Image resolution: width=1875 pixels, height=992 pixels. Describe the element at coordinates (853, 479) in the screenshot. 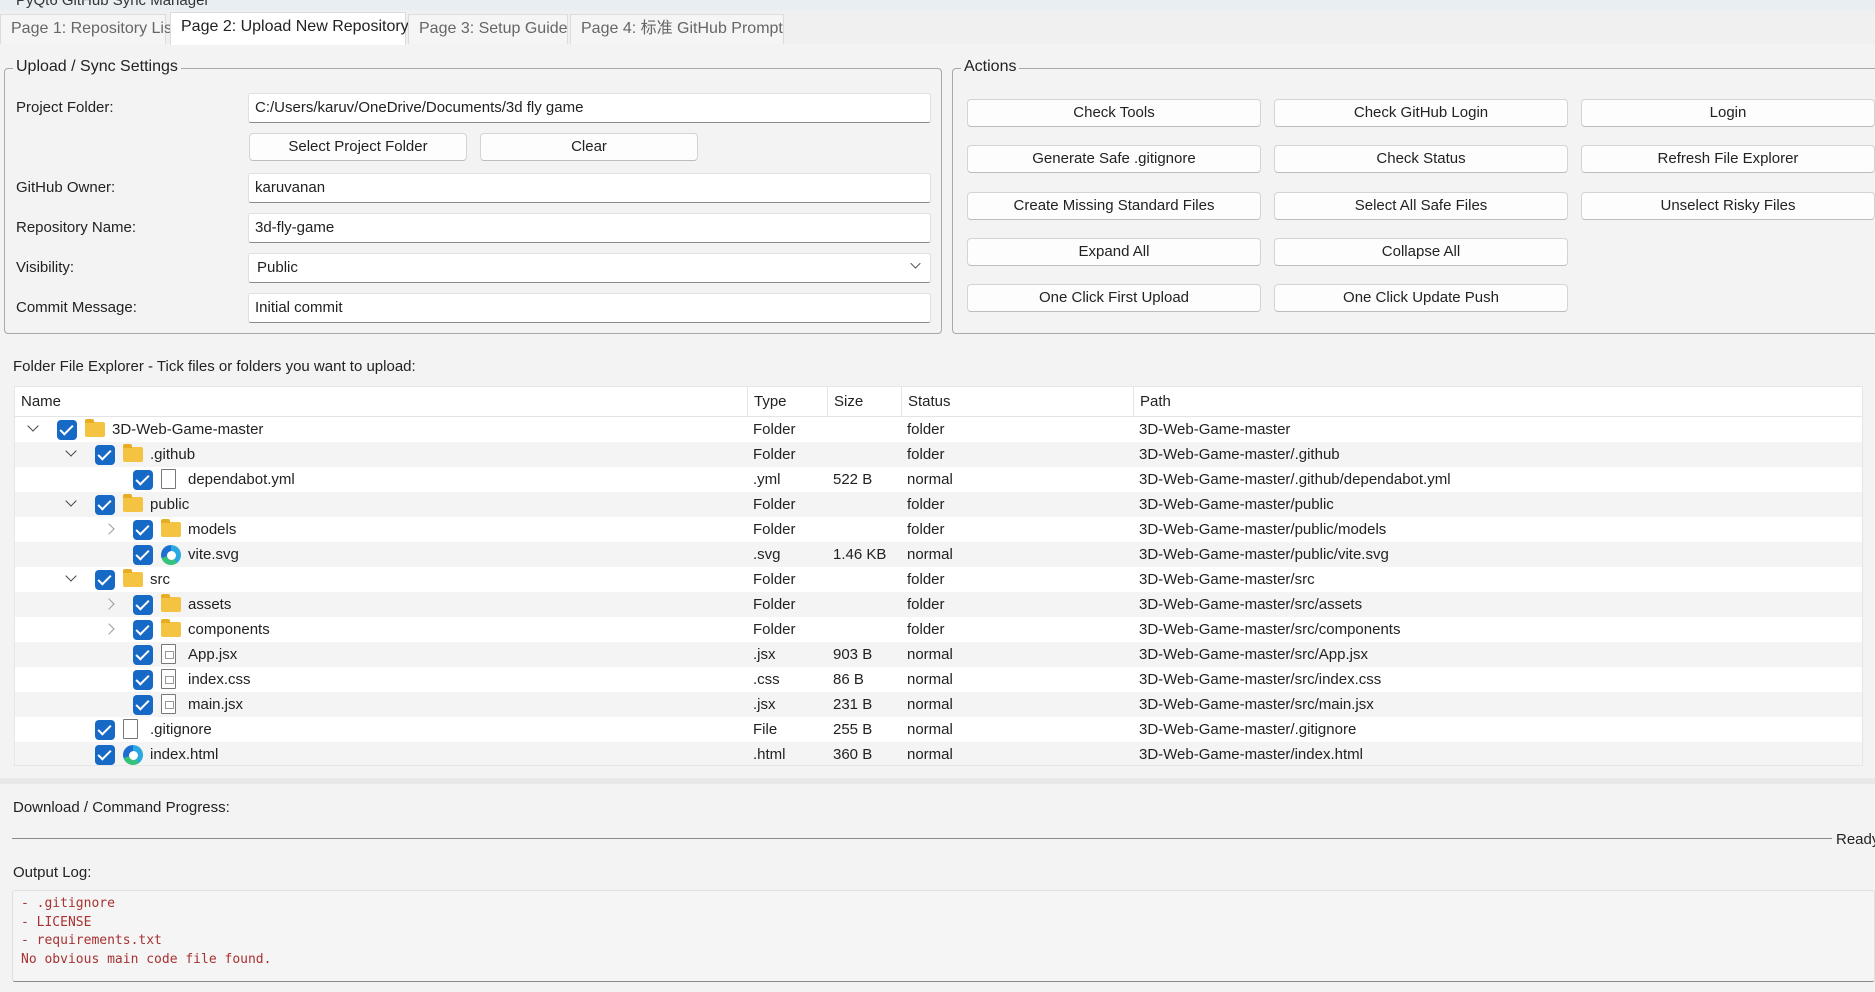

I see `row-size: 522 B` at that location.